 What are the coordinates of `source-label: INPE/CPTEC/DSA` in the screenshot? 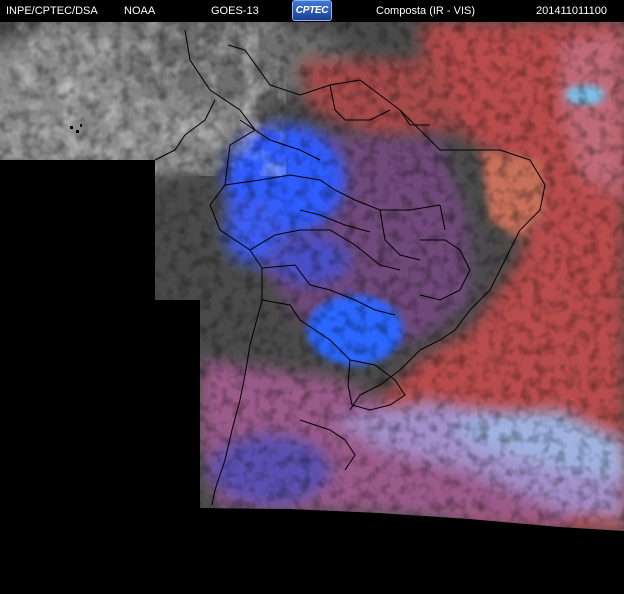 It's located at (52, 11).